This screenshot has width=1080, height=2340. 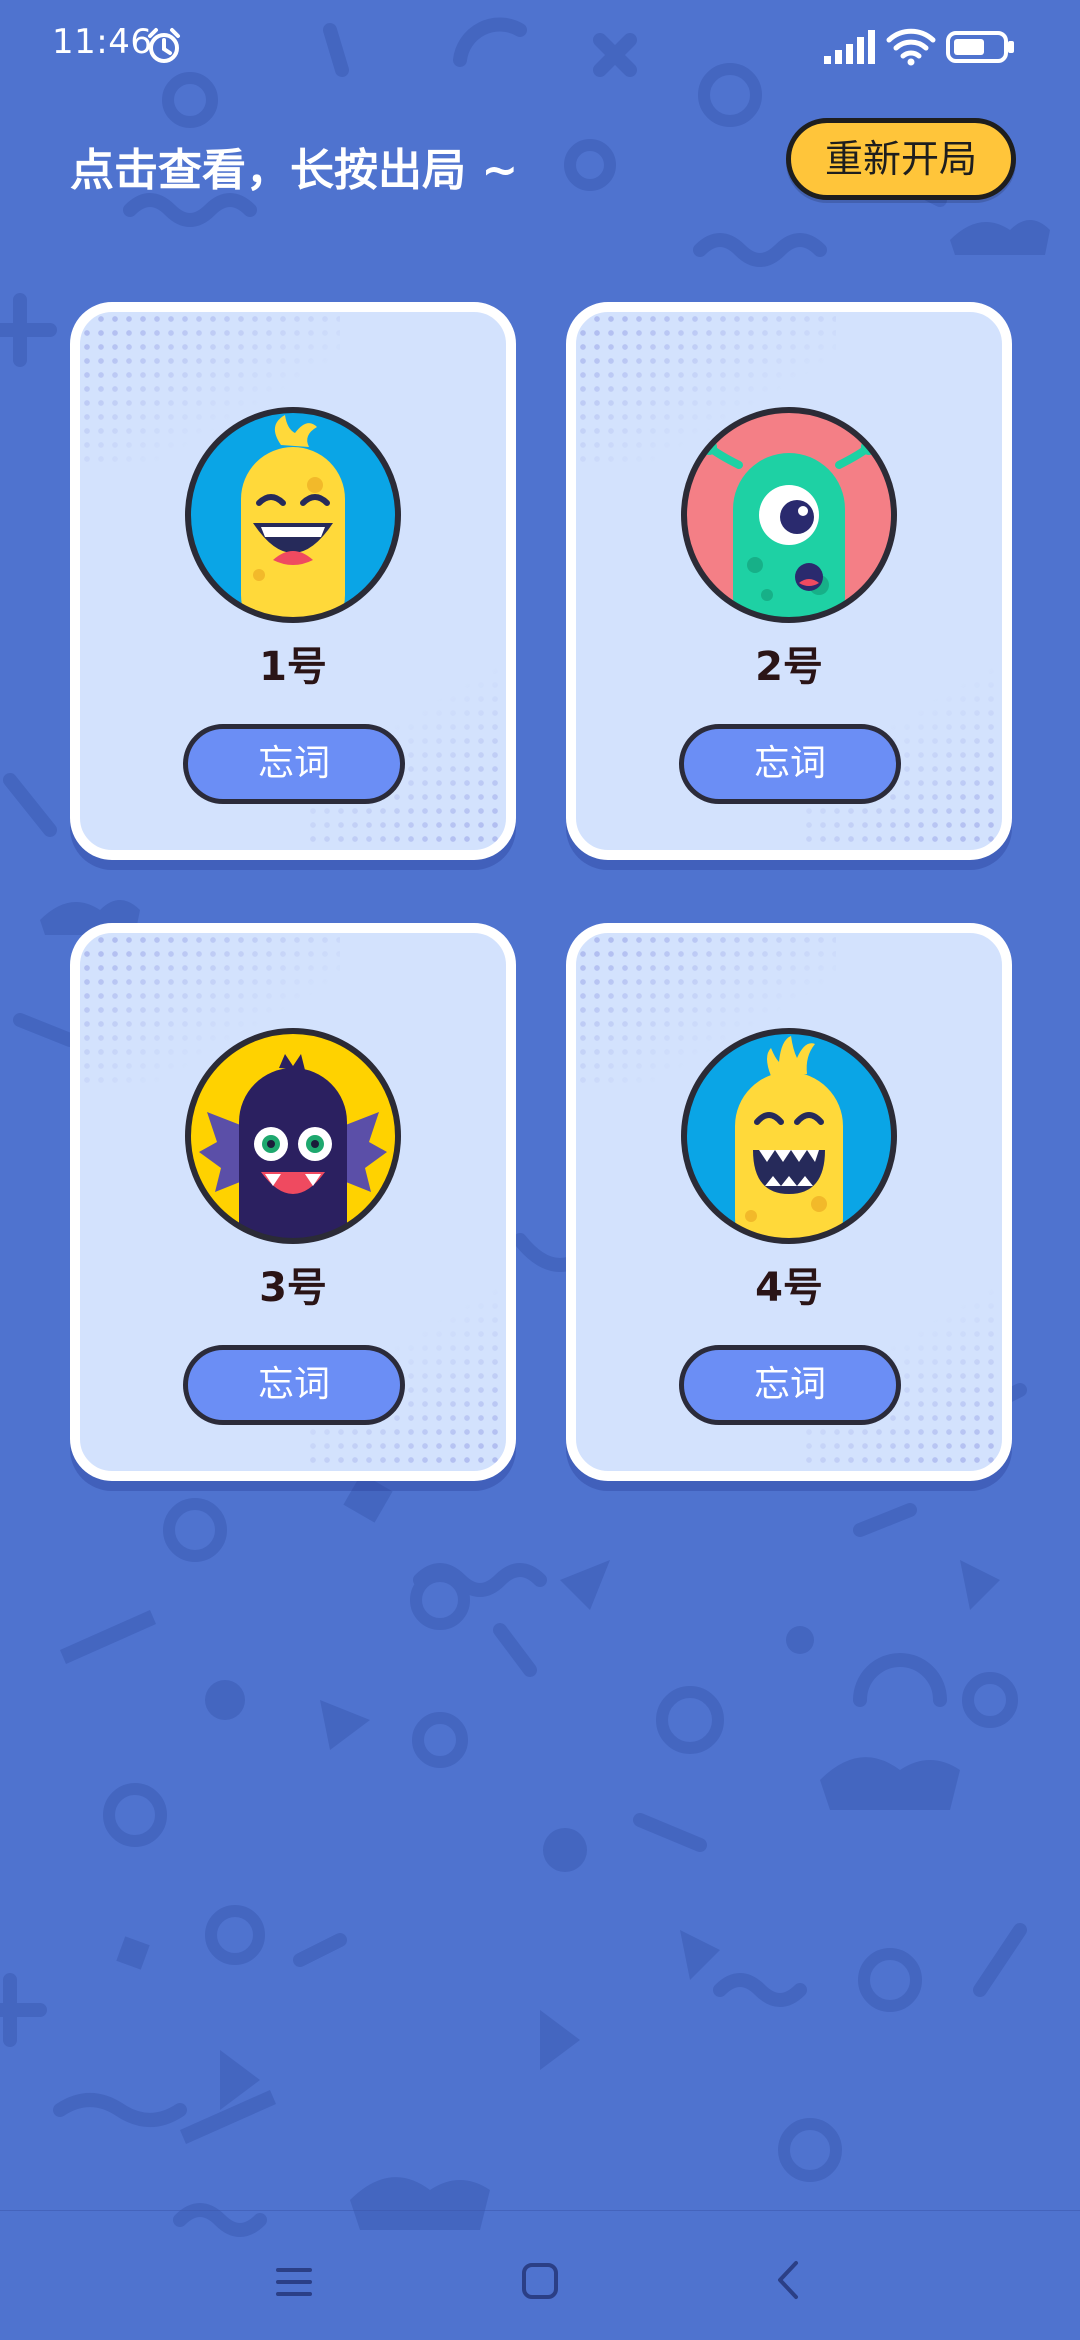 I want to click on player-number: 3号, so click(x=293, y=1288).